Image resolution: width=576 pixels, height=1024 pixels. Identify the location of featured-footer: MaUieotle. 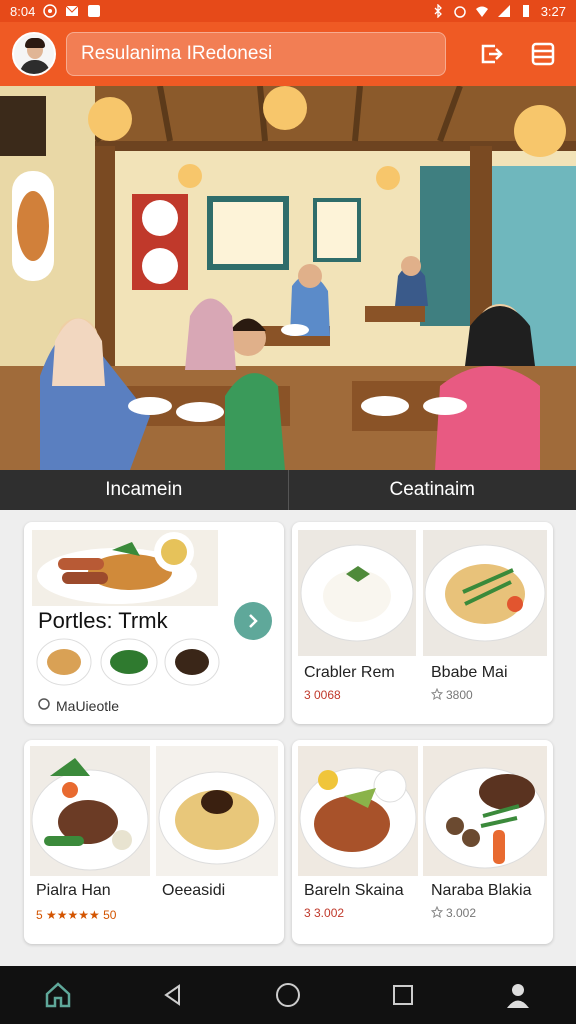
(88, 706).